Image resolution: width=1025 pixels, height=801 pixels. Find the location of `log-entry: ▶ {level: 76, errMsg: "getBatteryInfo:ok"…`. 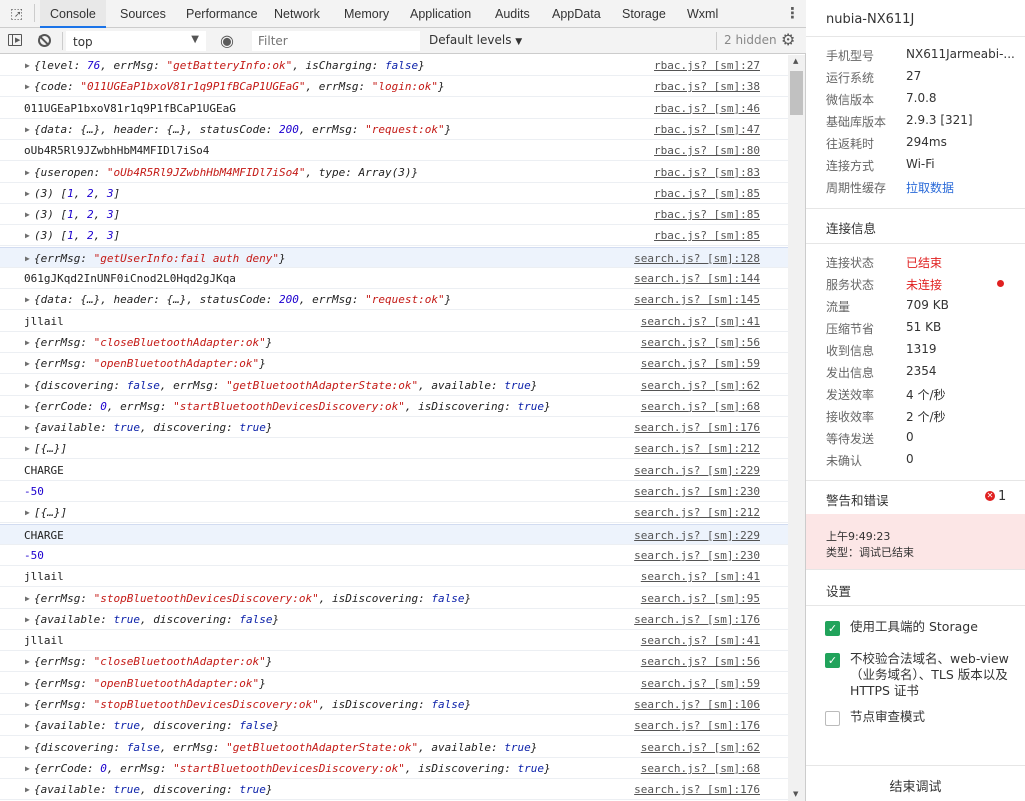

log-entry: ▶ {level: 76, errMsg: "getBatteryInfo:ok"… is located at coordinates (394, 65).